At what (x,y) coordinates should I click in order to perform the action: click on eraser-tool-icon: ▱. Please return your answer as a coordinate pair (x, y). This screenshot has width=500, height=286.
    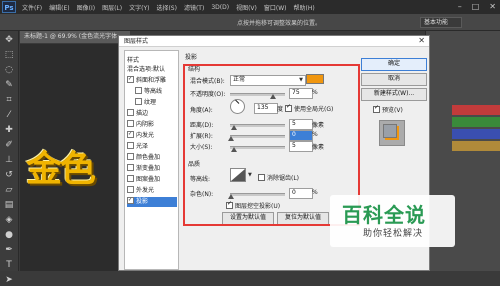
    Looking at the image, I should click on (9, 190).